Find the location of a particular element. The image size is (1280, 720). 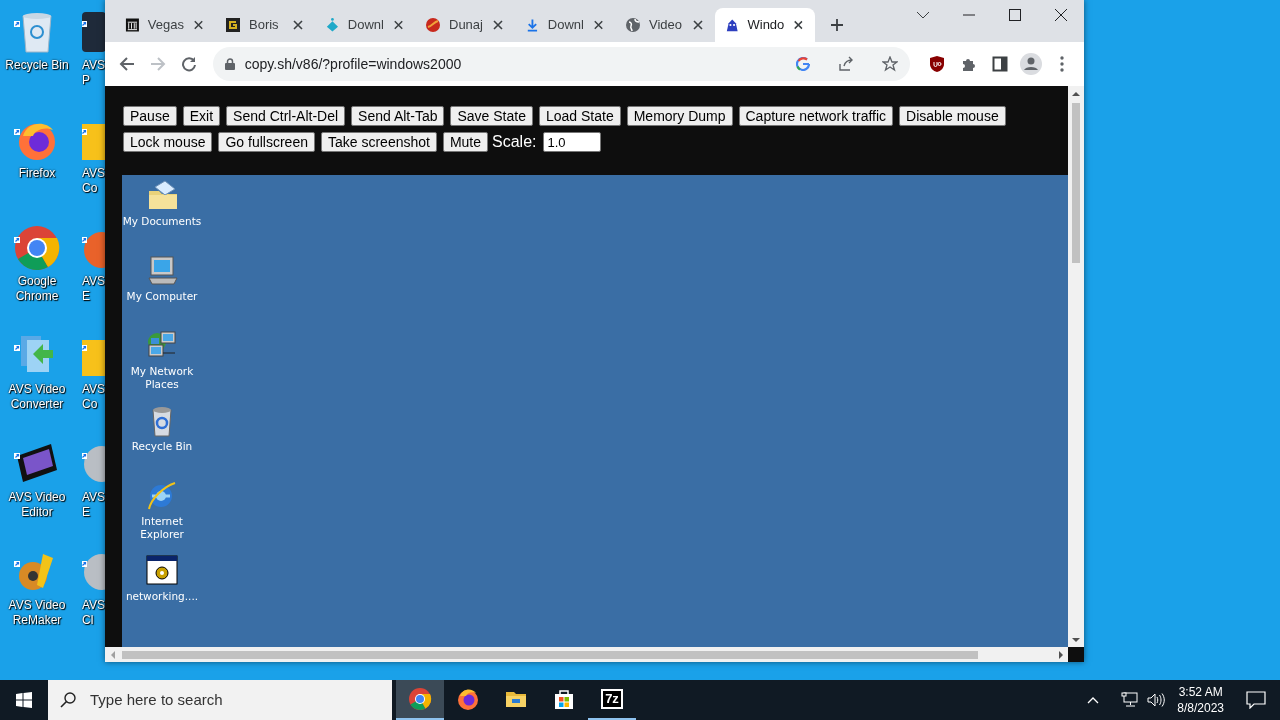

reload-icon is located at coordinates (189, 64).